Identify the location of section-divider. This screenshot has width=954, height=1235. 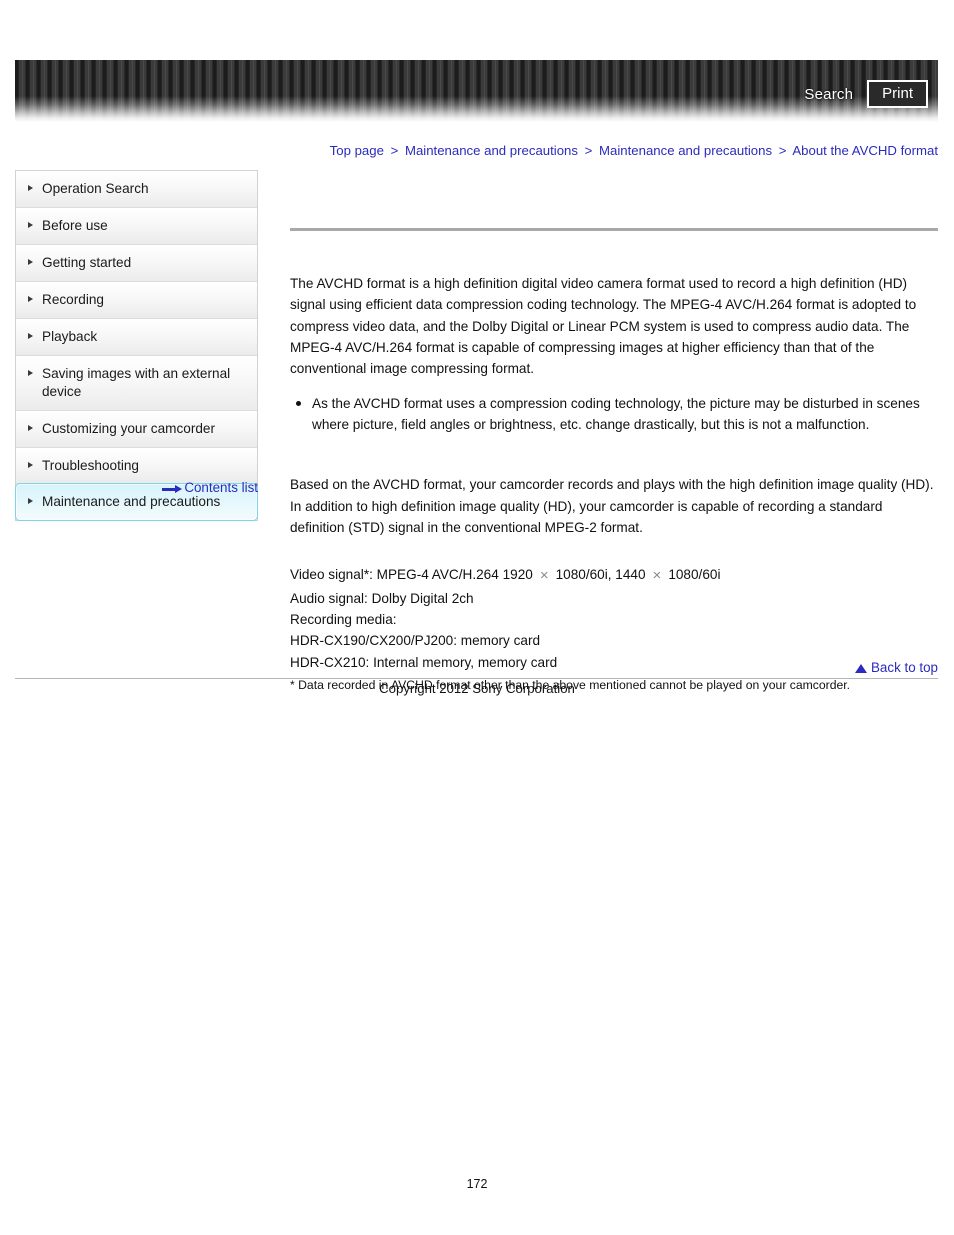
(614, 229).